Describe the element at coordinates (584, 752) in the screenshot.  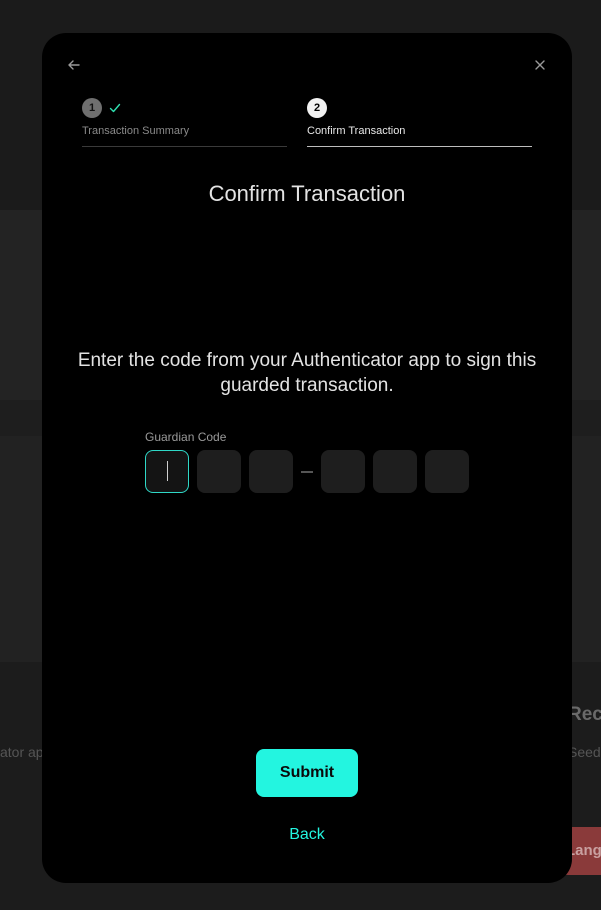
I see `background-text: Seed` at that location.